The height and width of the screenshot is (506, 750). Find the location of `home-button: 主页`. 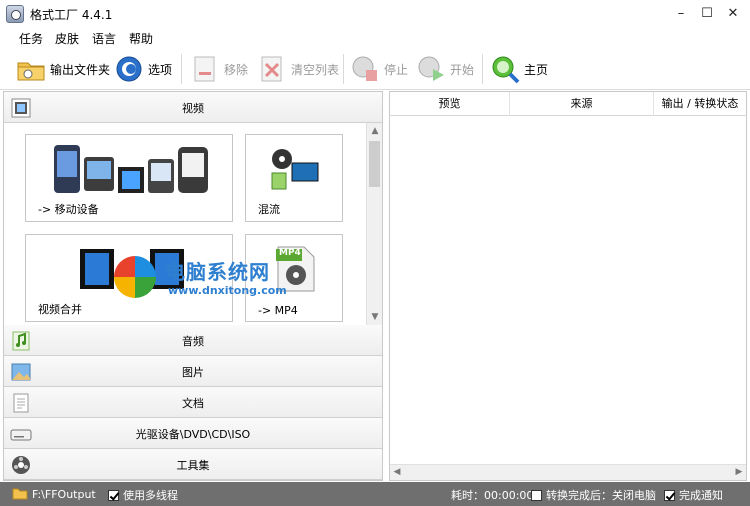

home-button: 主页 is located at coordinates (519, 69).